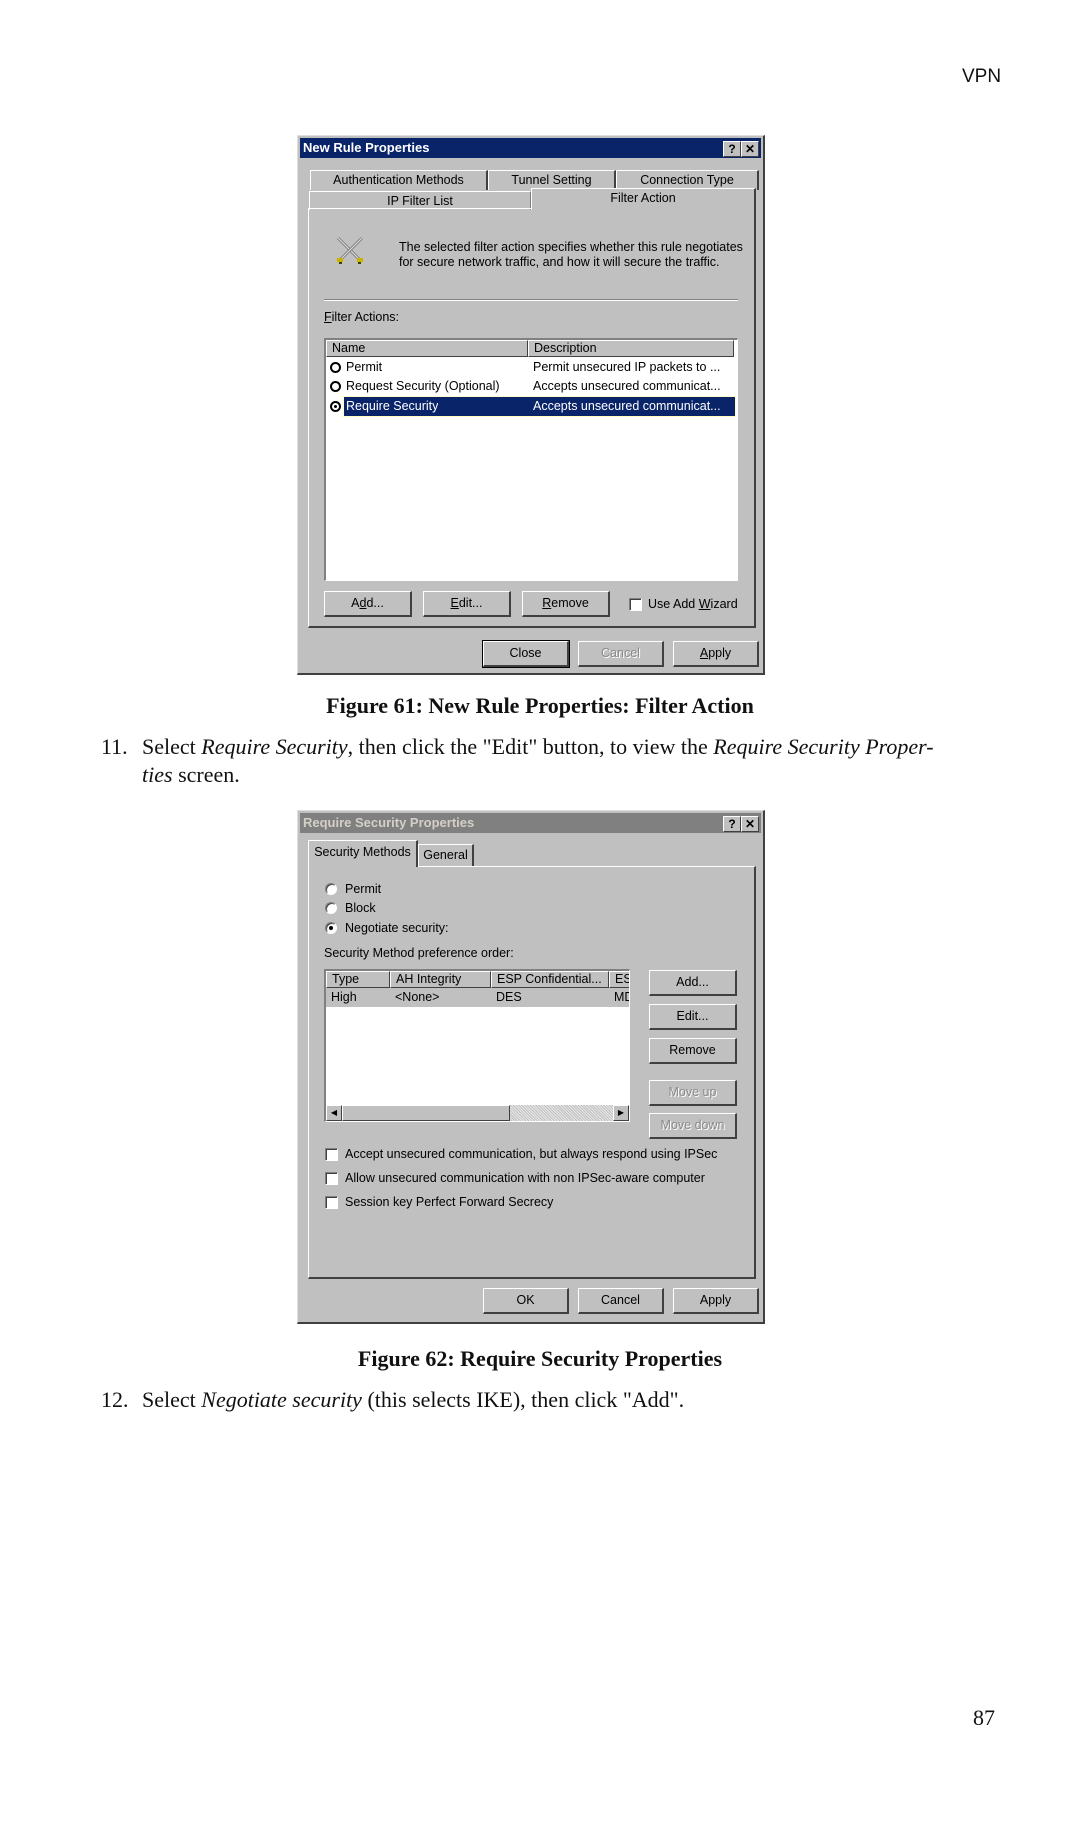  Describe the element at coordinates (331, 889) in the screenshot. I see `permit-radio` at that location.